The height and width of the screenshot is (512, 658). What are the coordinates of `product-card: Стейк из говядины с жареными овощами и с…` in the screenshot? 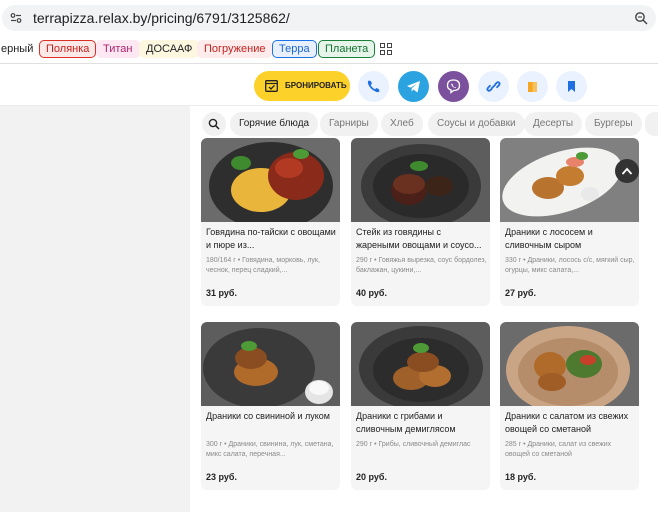 It's located at (420, 222).